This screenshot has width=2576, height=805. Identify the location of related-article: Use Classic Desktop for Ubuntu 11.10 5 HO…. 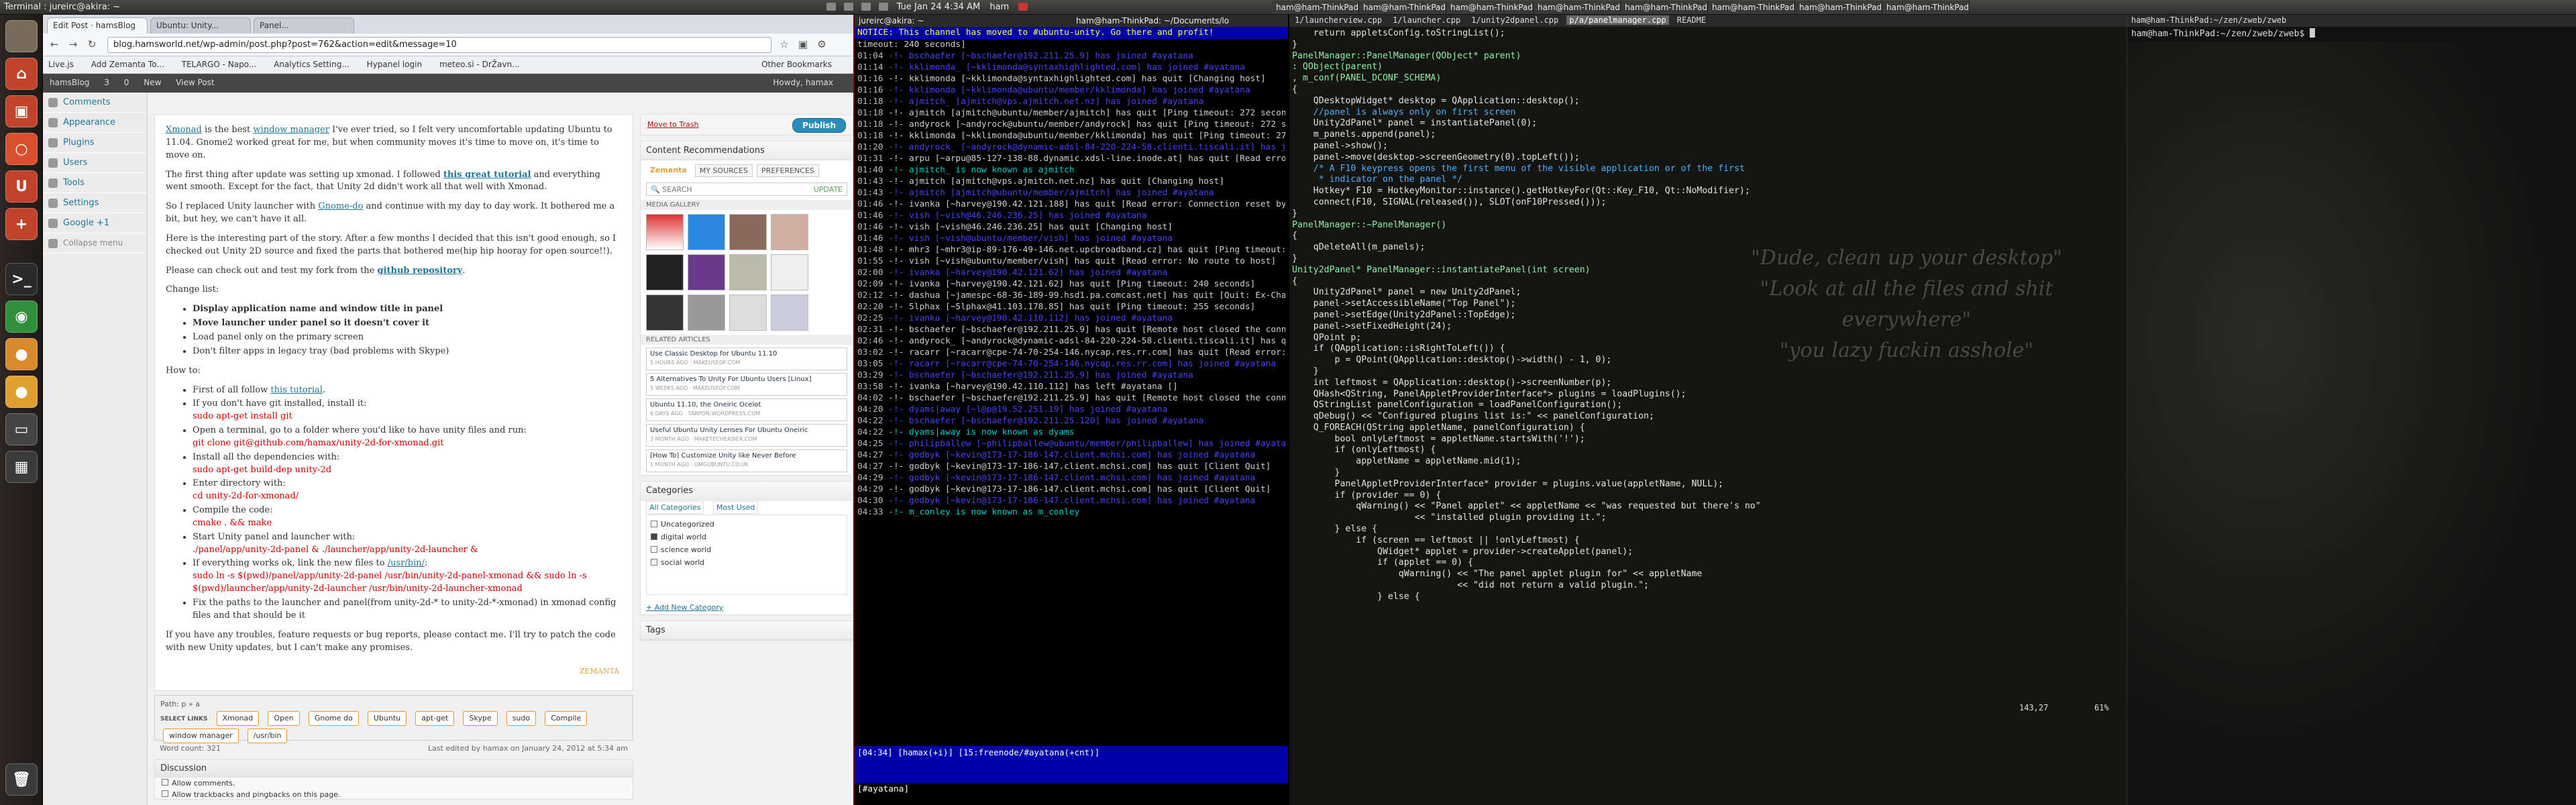
(746, 358).